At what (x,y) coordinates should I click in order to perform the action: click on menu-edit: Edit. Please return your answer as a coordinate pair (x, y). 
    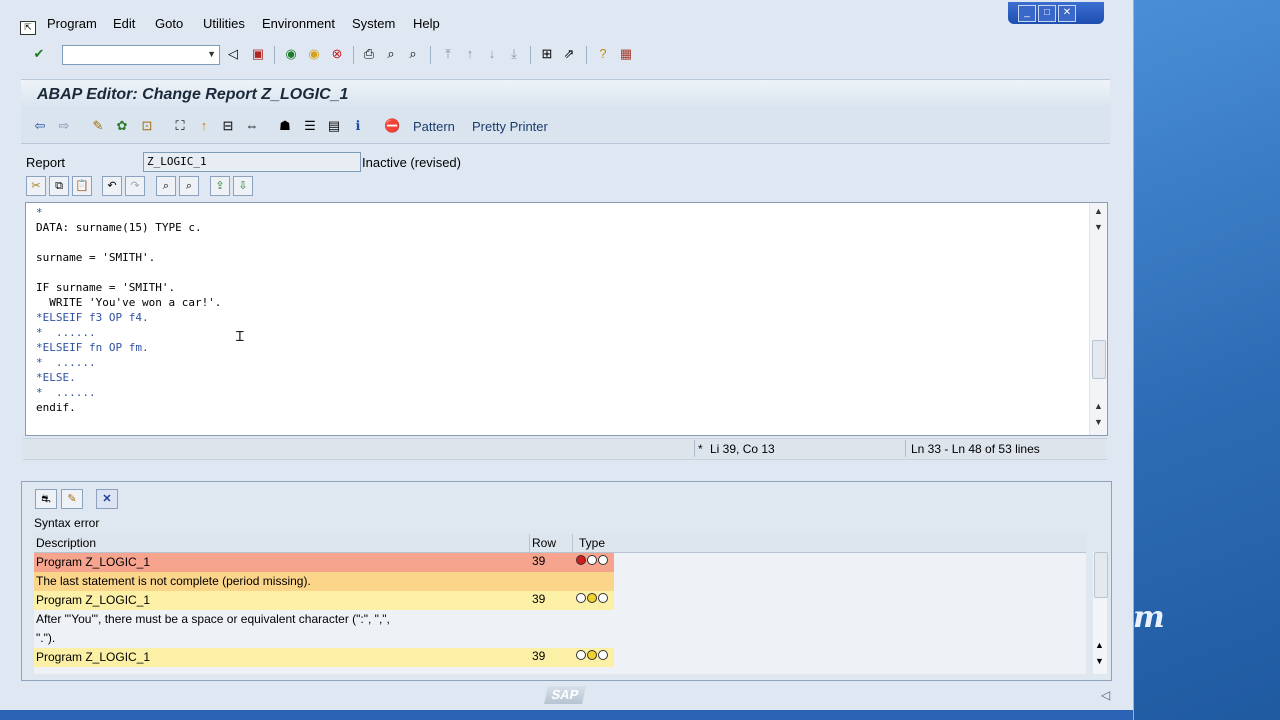
    Looking at the image, I should click on (124, 23).